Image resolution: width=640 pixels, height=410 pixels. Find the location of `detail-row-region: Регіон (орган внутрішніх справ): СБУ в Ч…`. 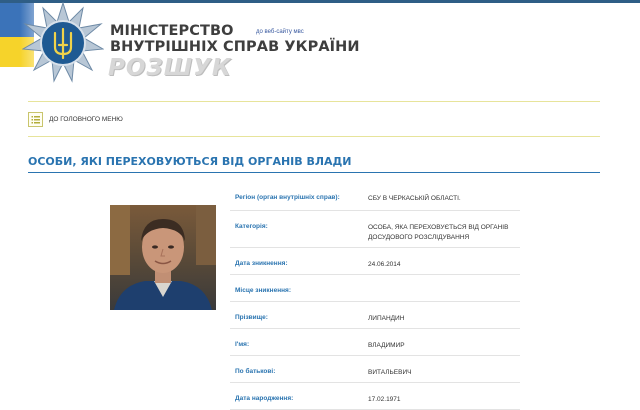

detail-row-region: Регіон (орган внутрішніх справ): СБУ в Ч… is located at coordinates (375, 196).